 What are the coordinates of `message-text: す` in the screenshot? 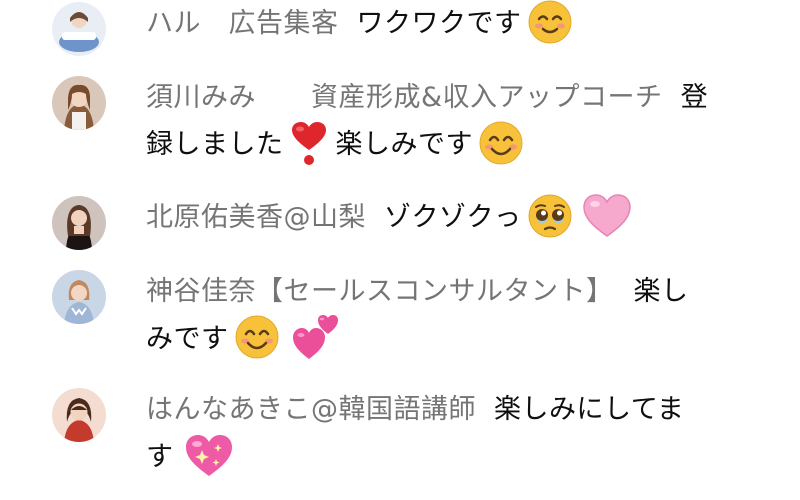 It's located at (160, 457).